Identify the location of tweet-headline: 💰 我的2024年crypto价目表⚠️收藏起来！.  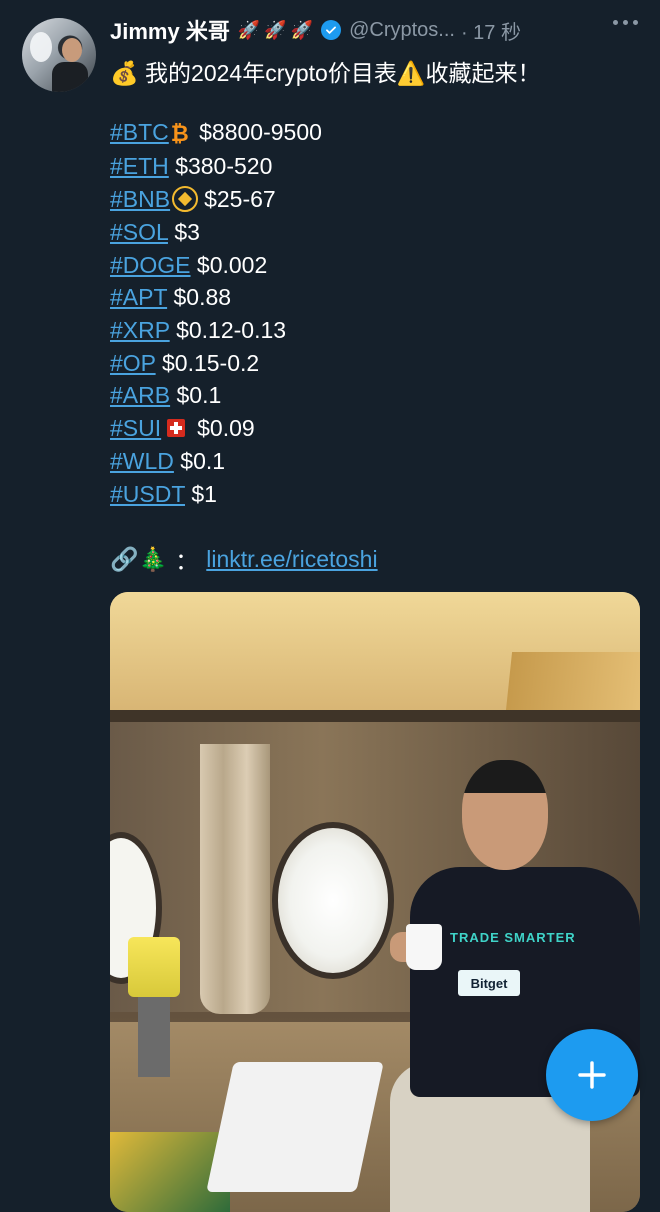
(325, 71).